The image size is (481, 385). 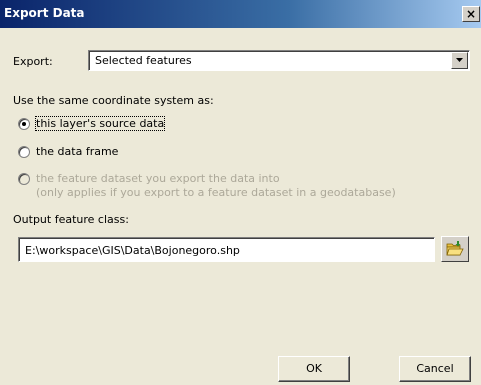 I want to click on radio-button-data-frame, so click(x=24, y=152).